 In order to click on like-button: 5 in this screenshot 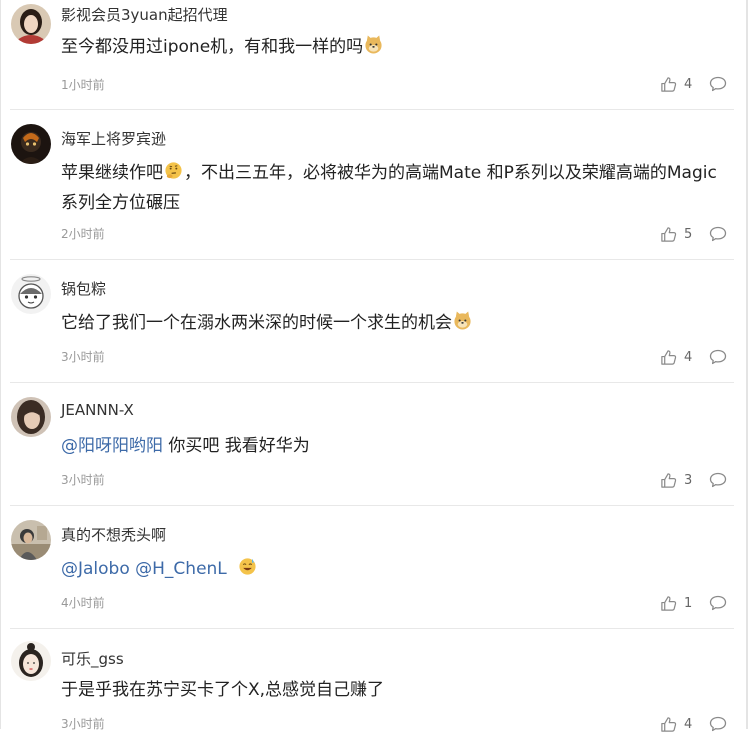, I will do `click(680, 234)`.